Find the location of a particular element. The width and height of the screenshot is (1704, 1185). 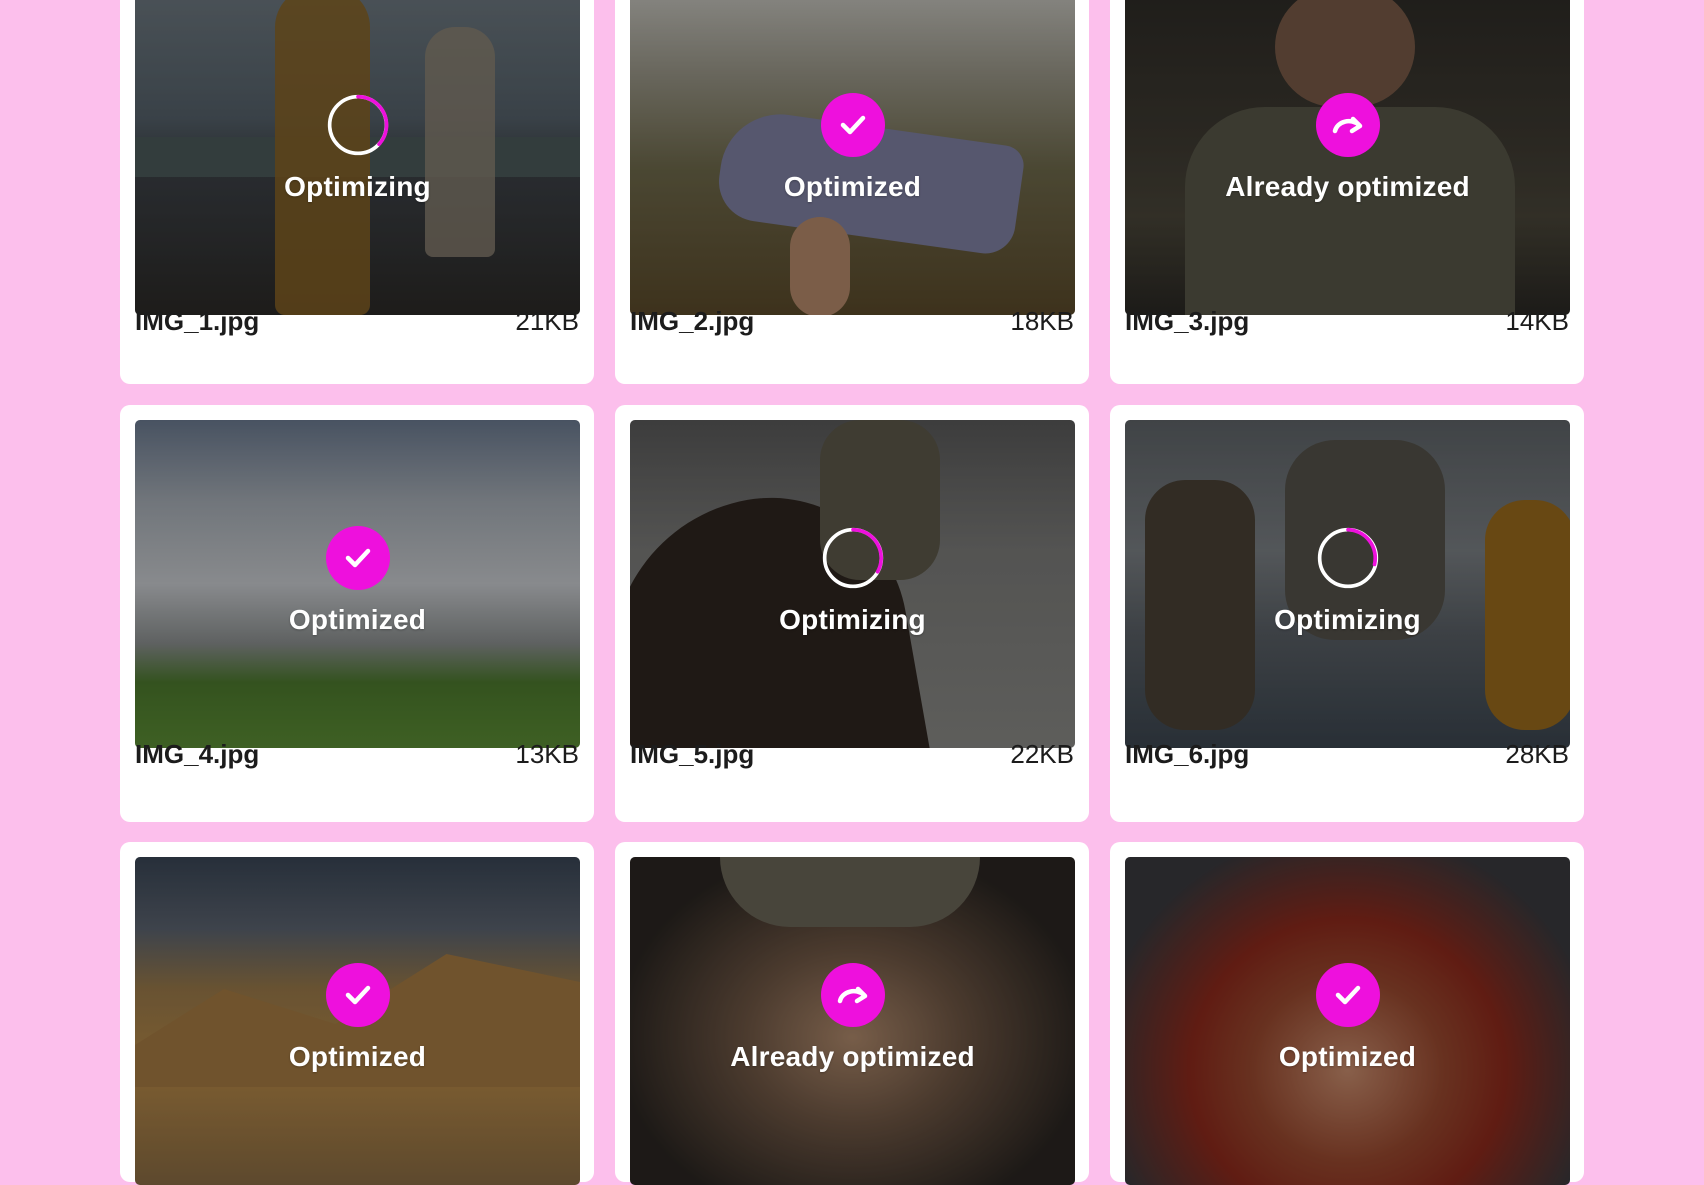

file-name: IMG_2.jpg is located at coordinates (692, 320).